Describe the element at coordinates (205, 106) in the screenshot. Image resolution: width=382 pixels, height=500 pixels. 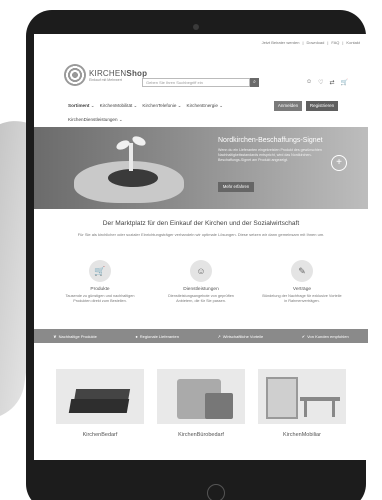
I see `nav-item-energie: KirchenEnergie ⌄` at that location.